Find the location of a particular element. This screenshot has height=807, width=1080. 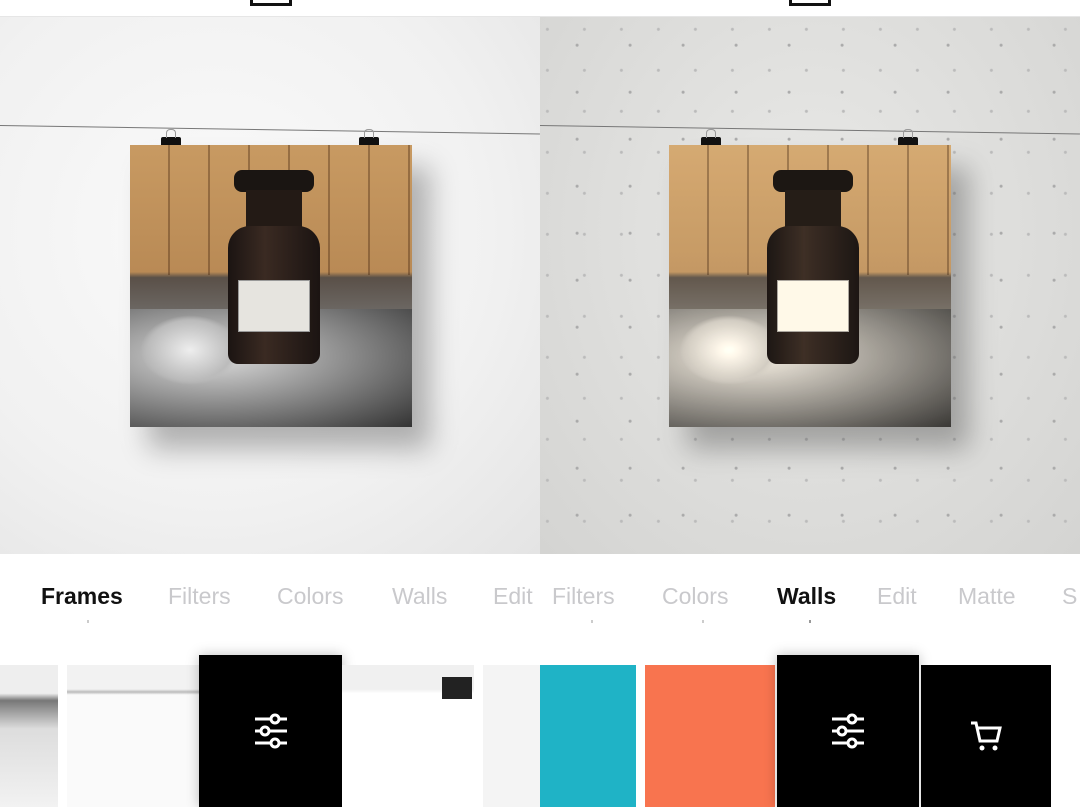

top-bar is located at coordinates (540, 8).